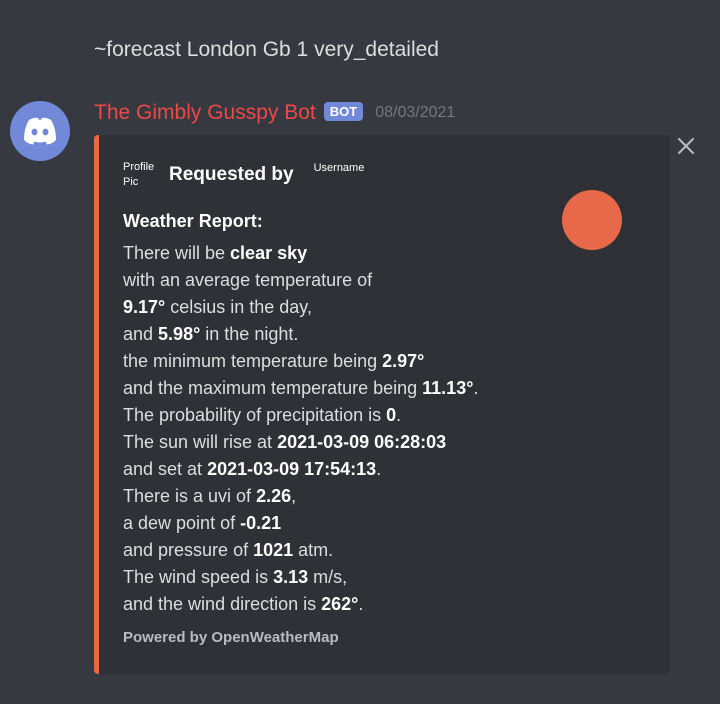 The width and height of the screenshot is (720, 704). What do you see at coordinates (273, 388) in the screenshot?
I see `weather-text: and the maximum temperature being` at bounding box center [273, 388].